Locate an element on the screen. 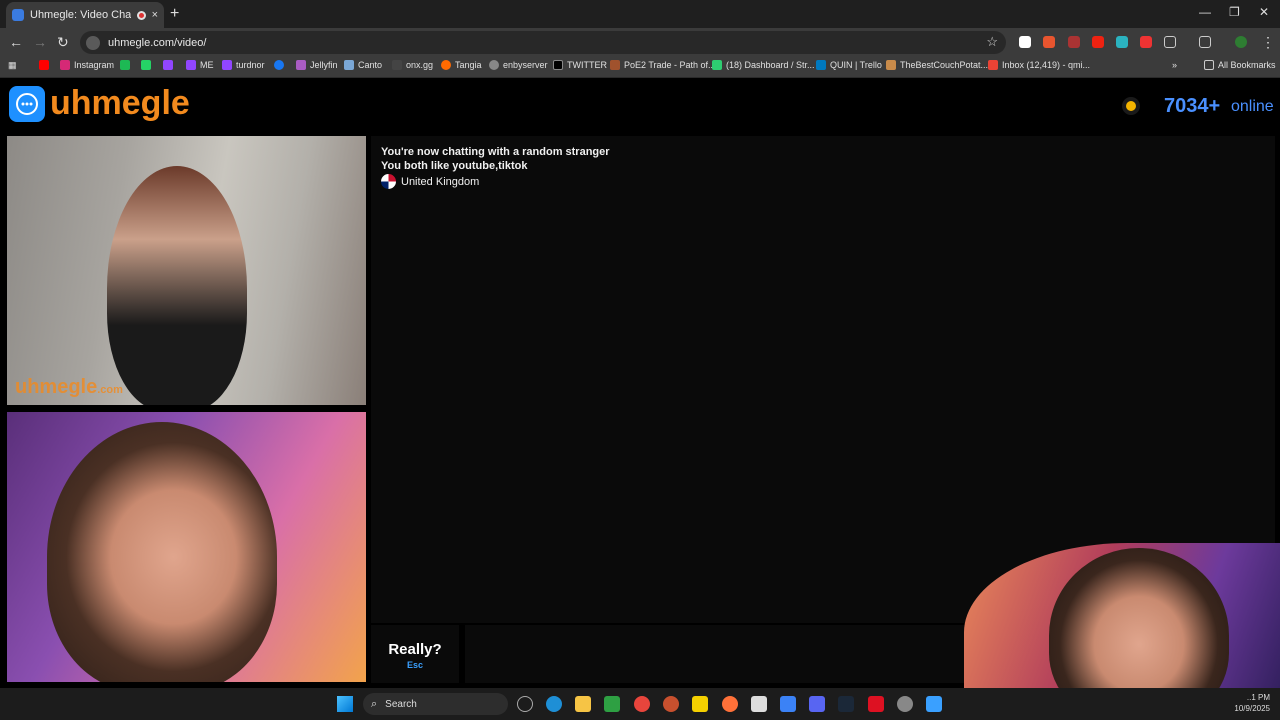 Image resolution: width=1280 pixels, height=720 pixels. browser-tab: Uhmegle: Video Chat | Ome × is located at coordinates (85, 15).